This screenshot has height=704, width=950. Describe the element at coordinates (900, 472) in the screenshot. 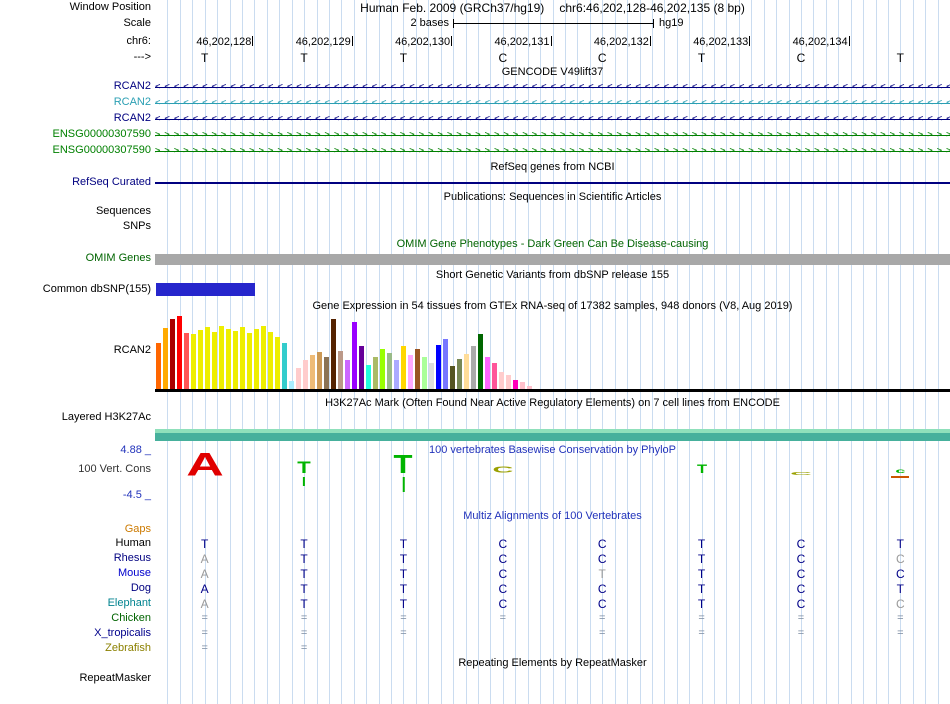

I see `conservation-glyph: c` at that location.